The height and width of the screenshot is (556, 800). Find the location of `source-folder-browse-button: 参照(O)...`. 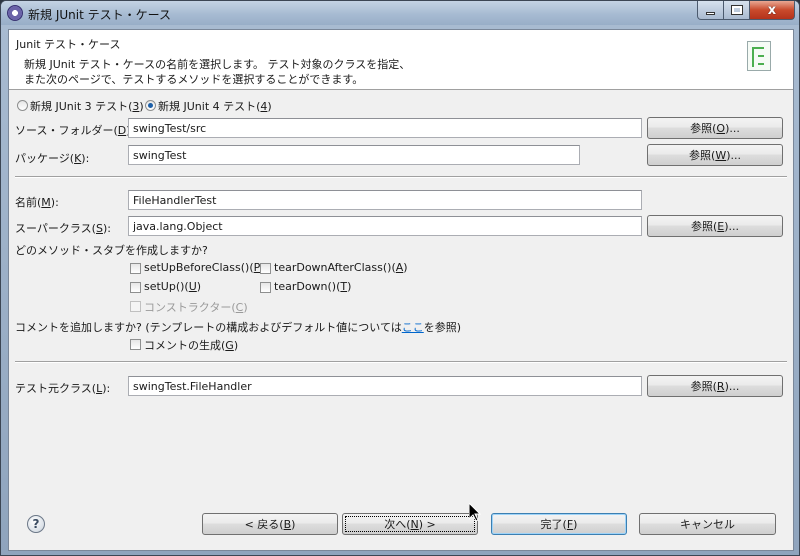

source-folder-browse-button: 参照(O)... is located at coordinates (715, 128).